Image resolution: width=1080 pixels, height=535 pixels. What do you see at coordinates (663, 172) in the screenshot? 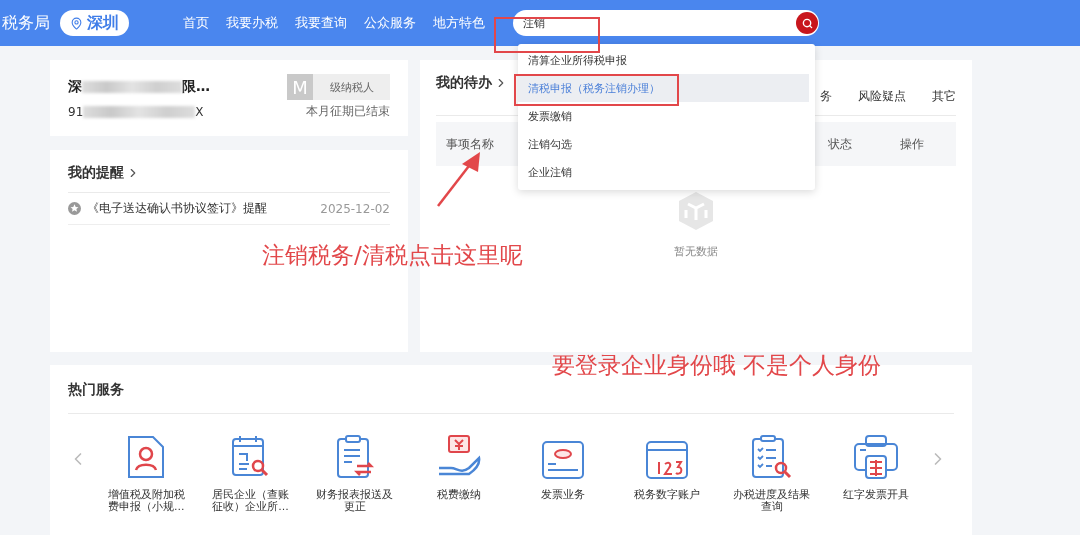
I see `suggestion-item: 企业注销` at bounding box center [663, 172].